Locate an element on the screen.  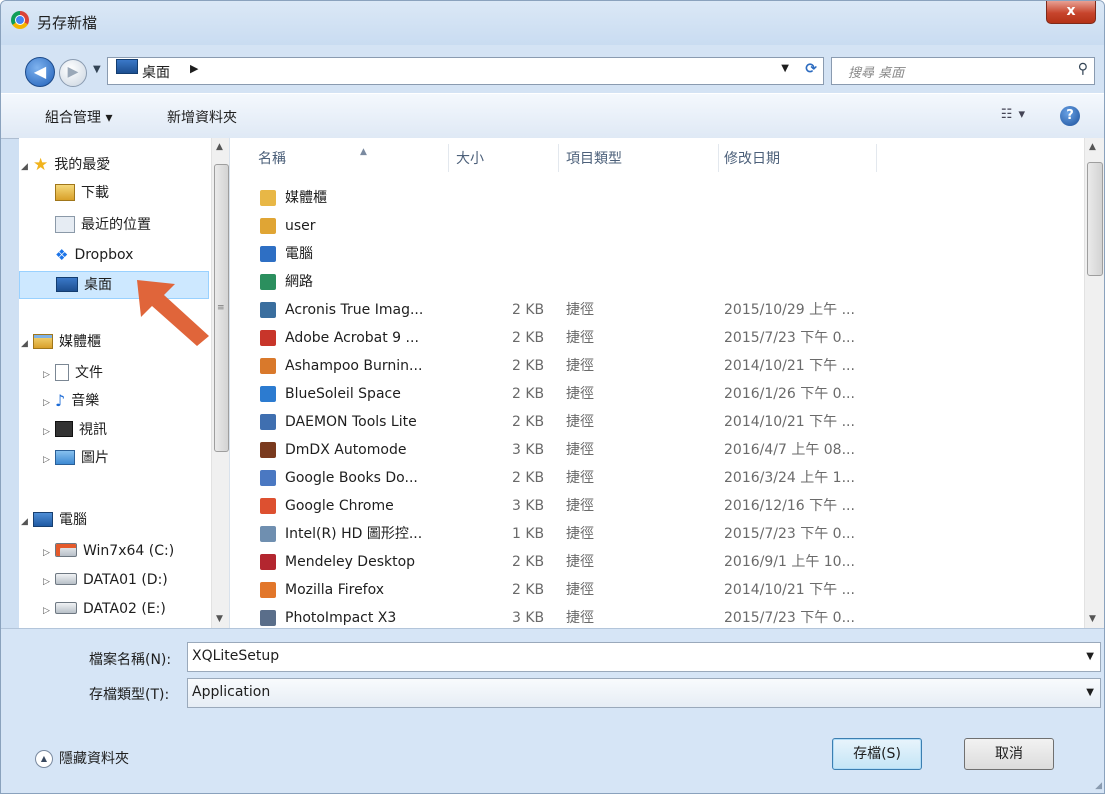
nav-drive-e: ▷ DATA02 (E:) is located at coordinates (104, 609).